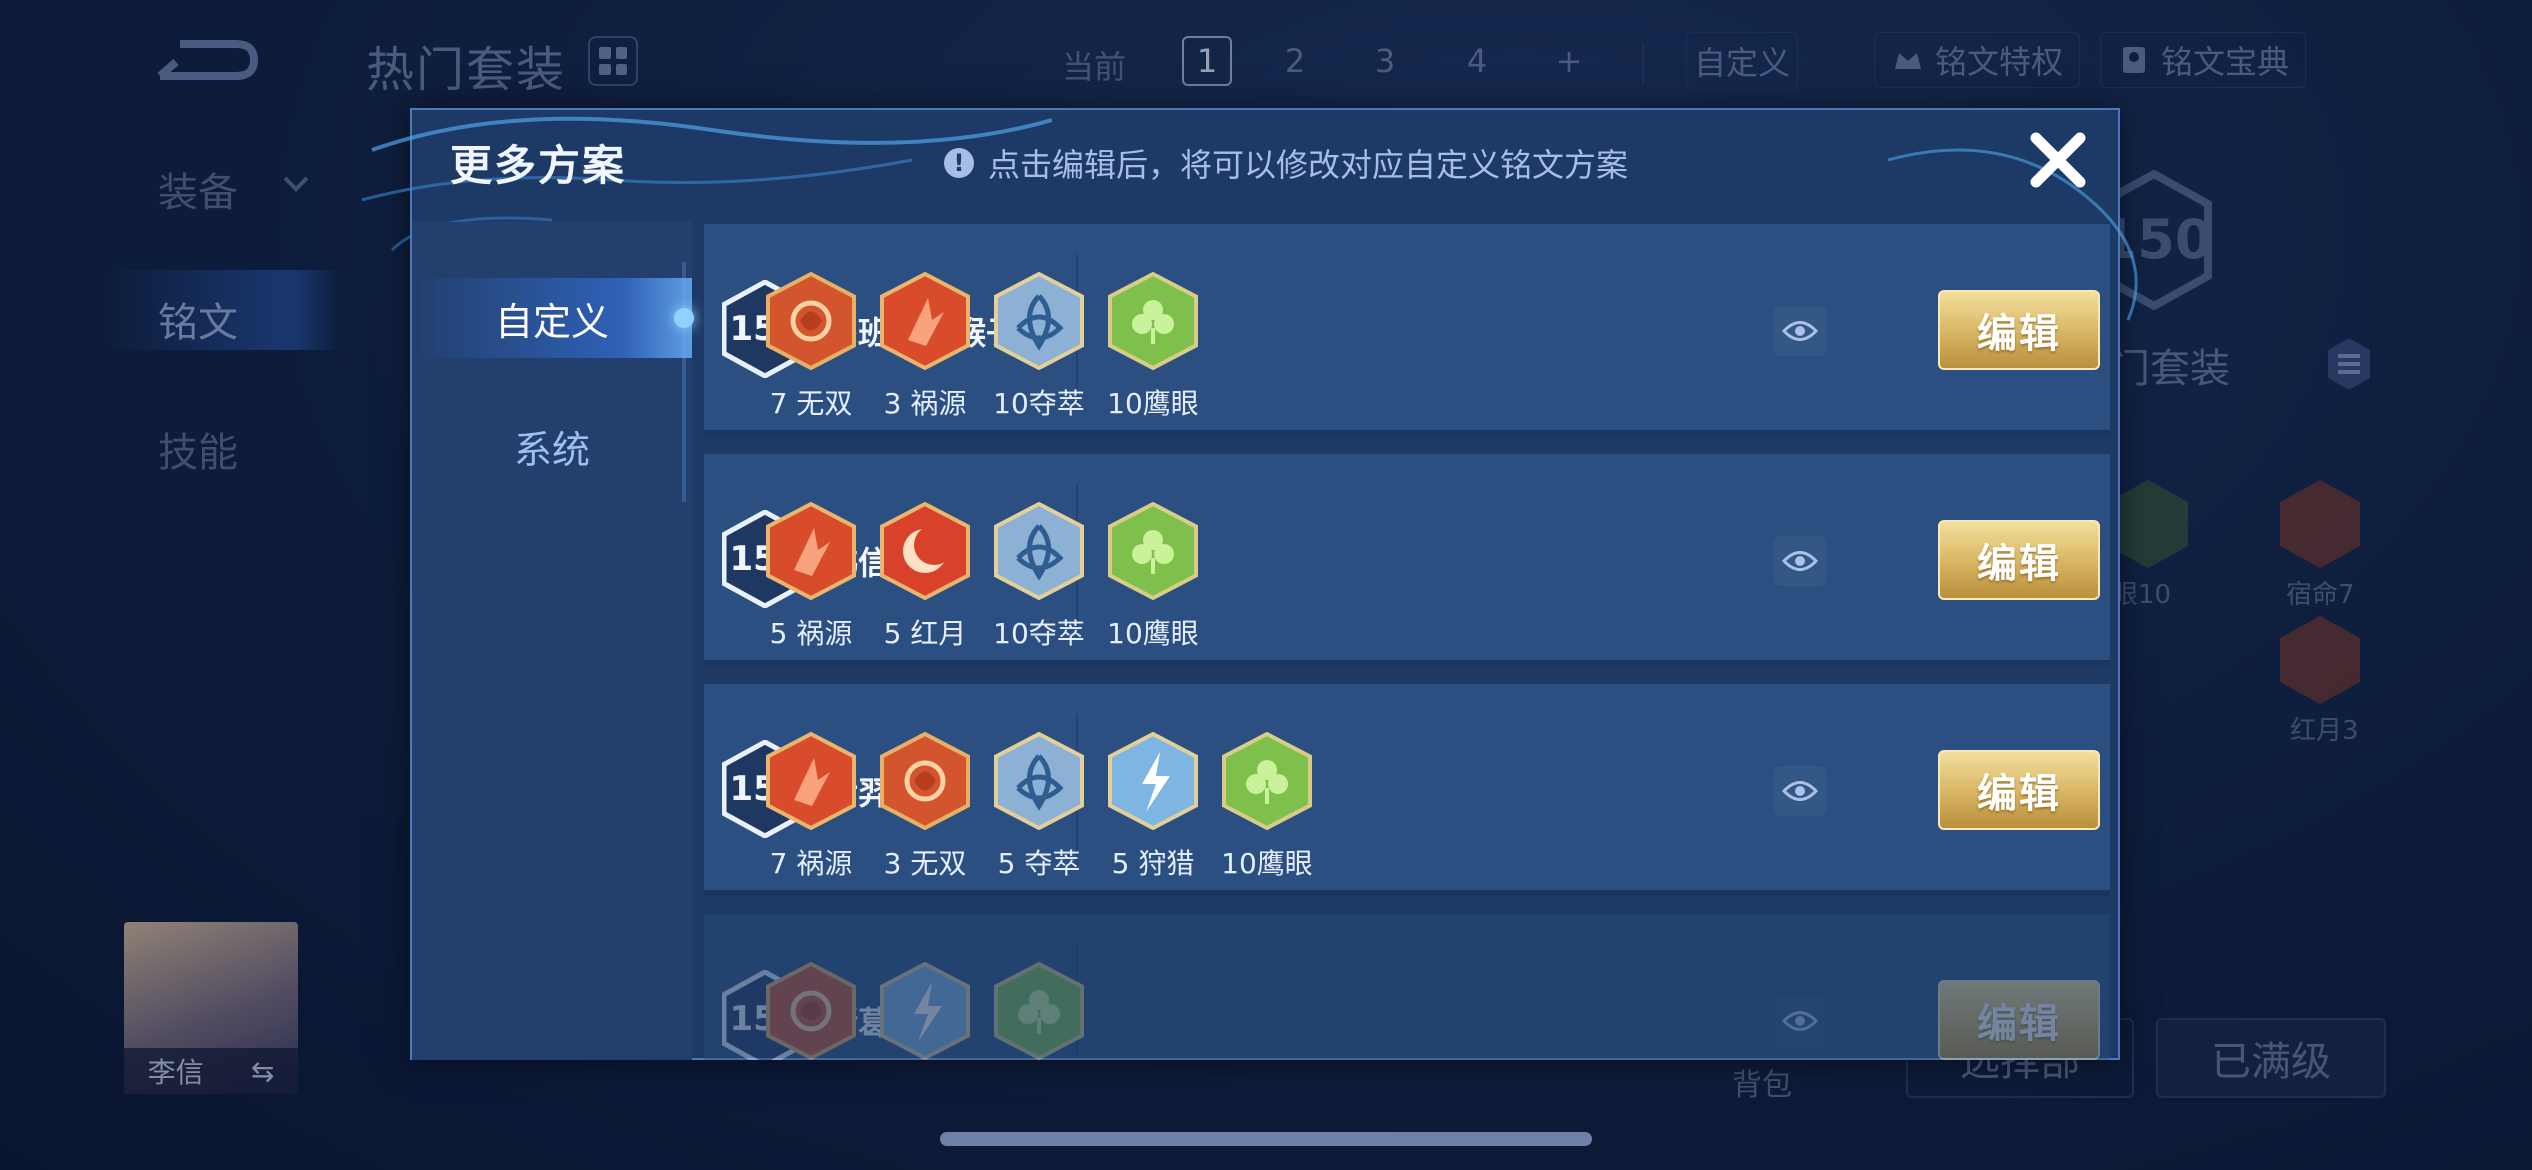 This screenshot has width=2532, height=1170. What do you see at coordinates (538, 165) in the screenshot?
I see `dialog-title: 更多方案` at bounding box center [538, 165].